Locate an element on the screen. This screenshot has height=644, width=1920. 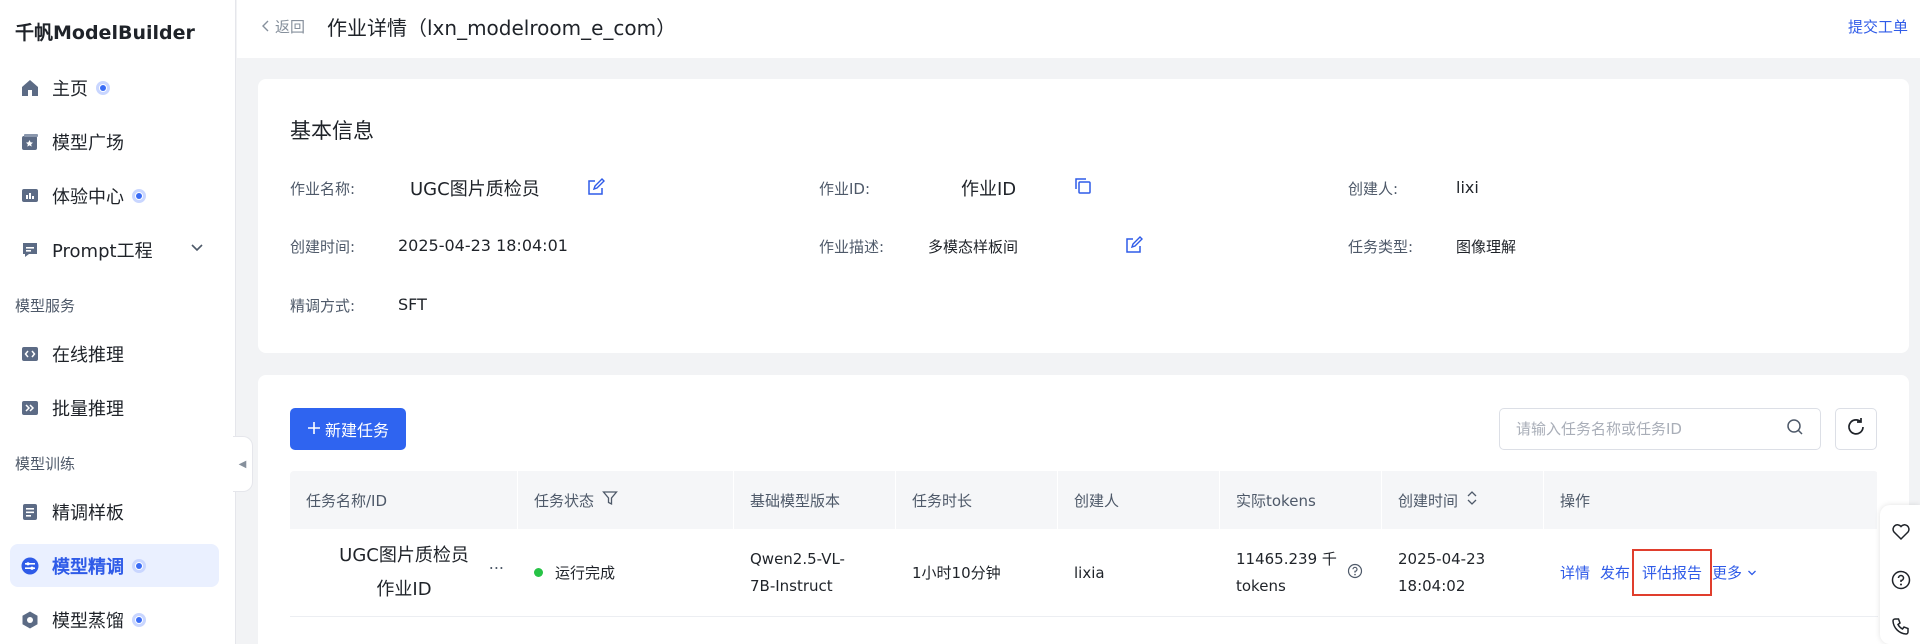
page-title: 作业详情（lxn_modelroom_e_com） is located at coordinates (502, 28).